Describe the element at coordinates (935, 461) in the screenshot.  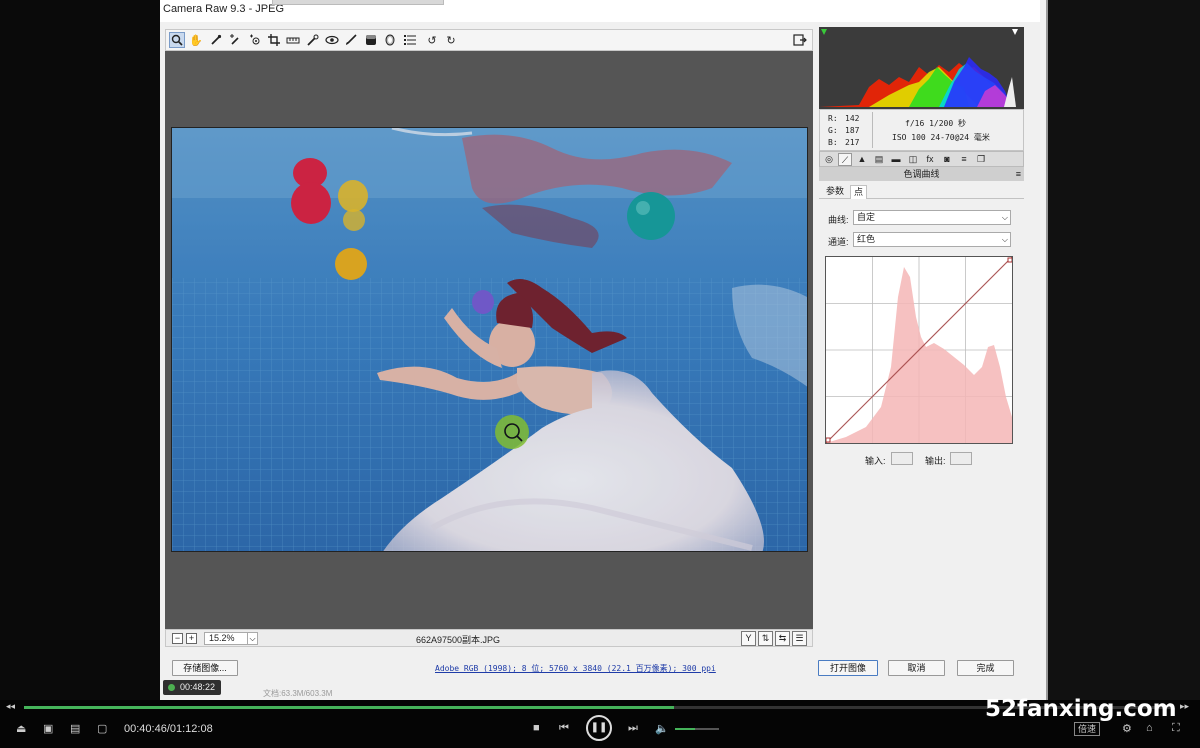
I see `output-label: 输出:` at that location.